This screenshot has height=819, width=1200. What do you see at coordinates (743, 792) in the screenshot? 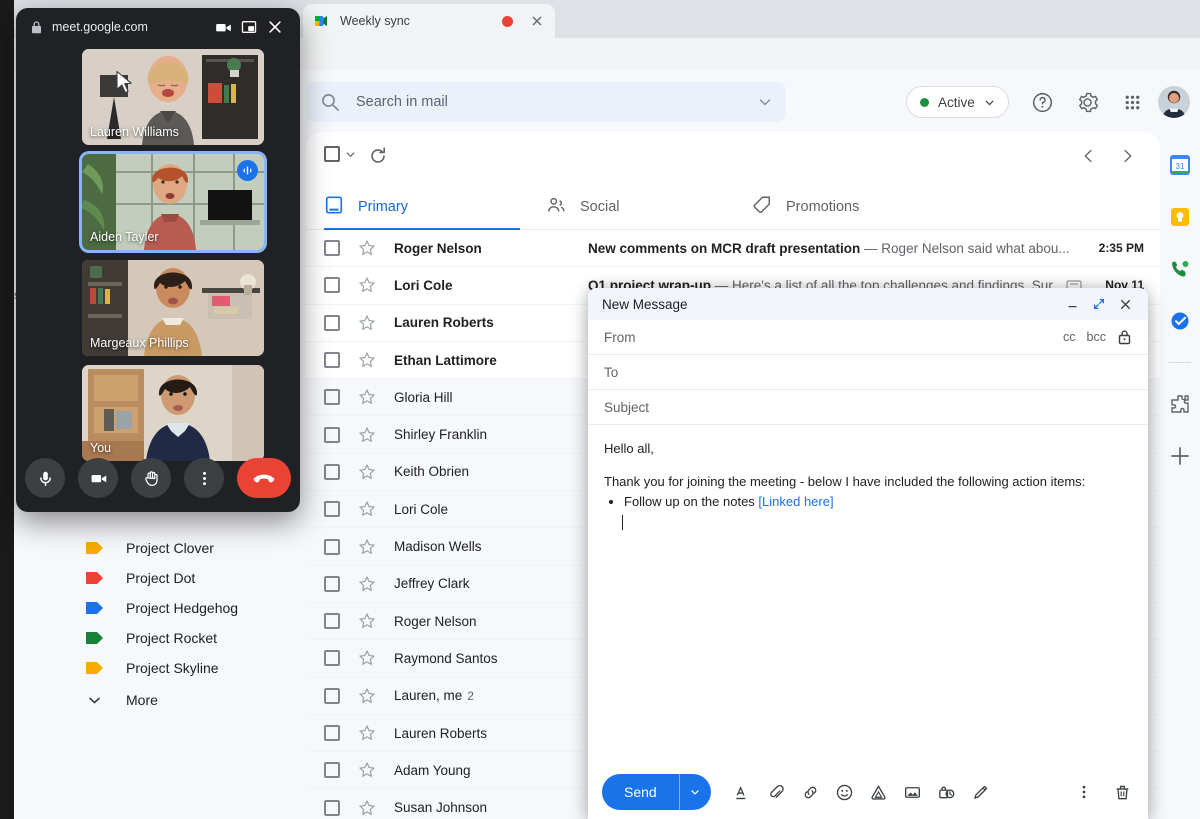
I see `formatting-underline-a-icon` at bounding box center [743, 792].